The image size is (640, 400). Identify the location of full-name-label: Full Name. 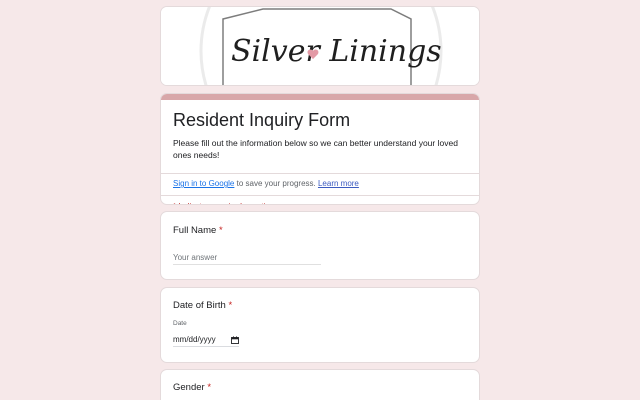
(195, 230).